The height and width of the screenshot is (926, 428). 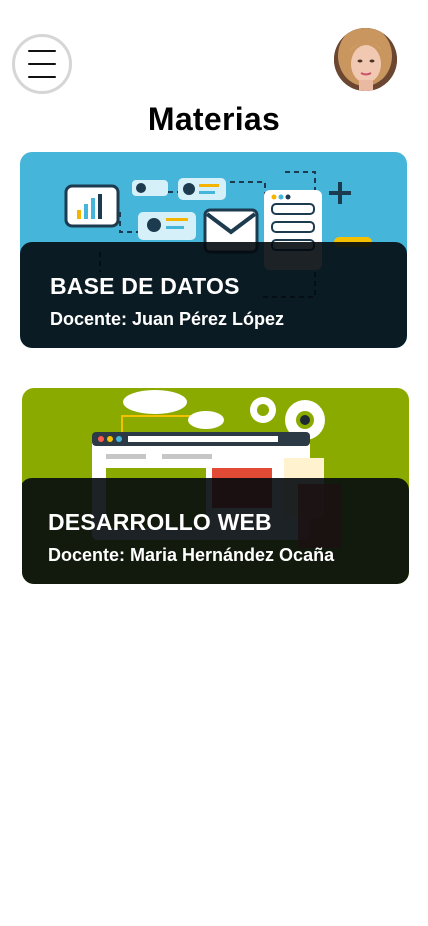 I want to click on page-title: Materias, so click(x=214, y=119).